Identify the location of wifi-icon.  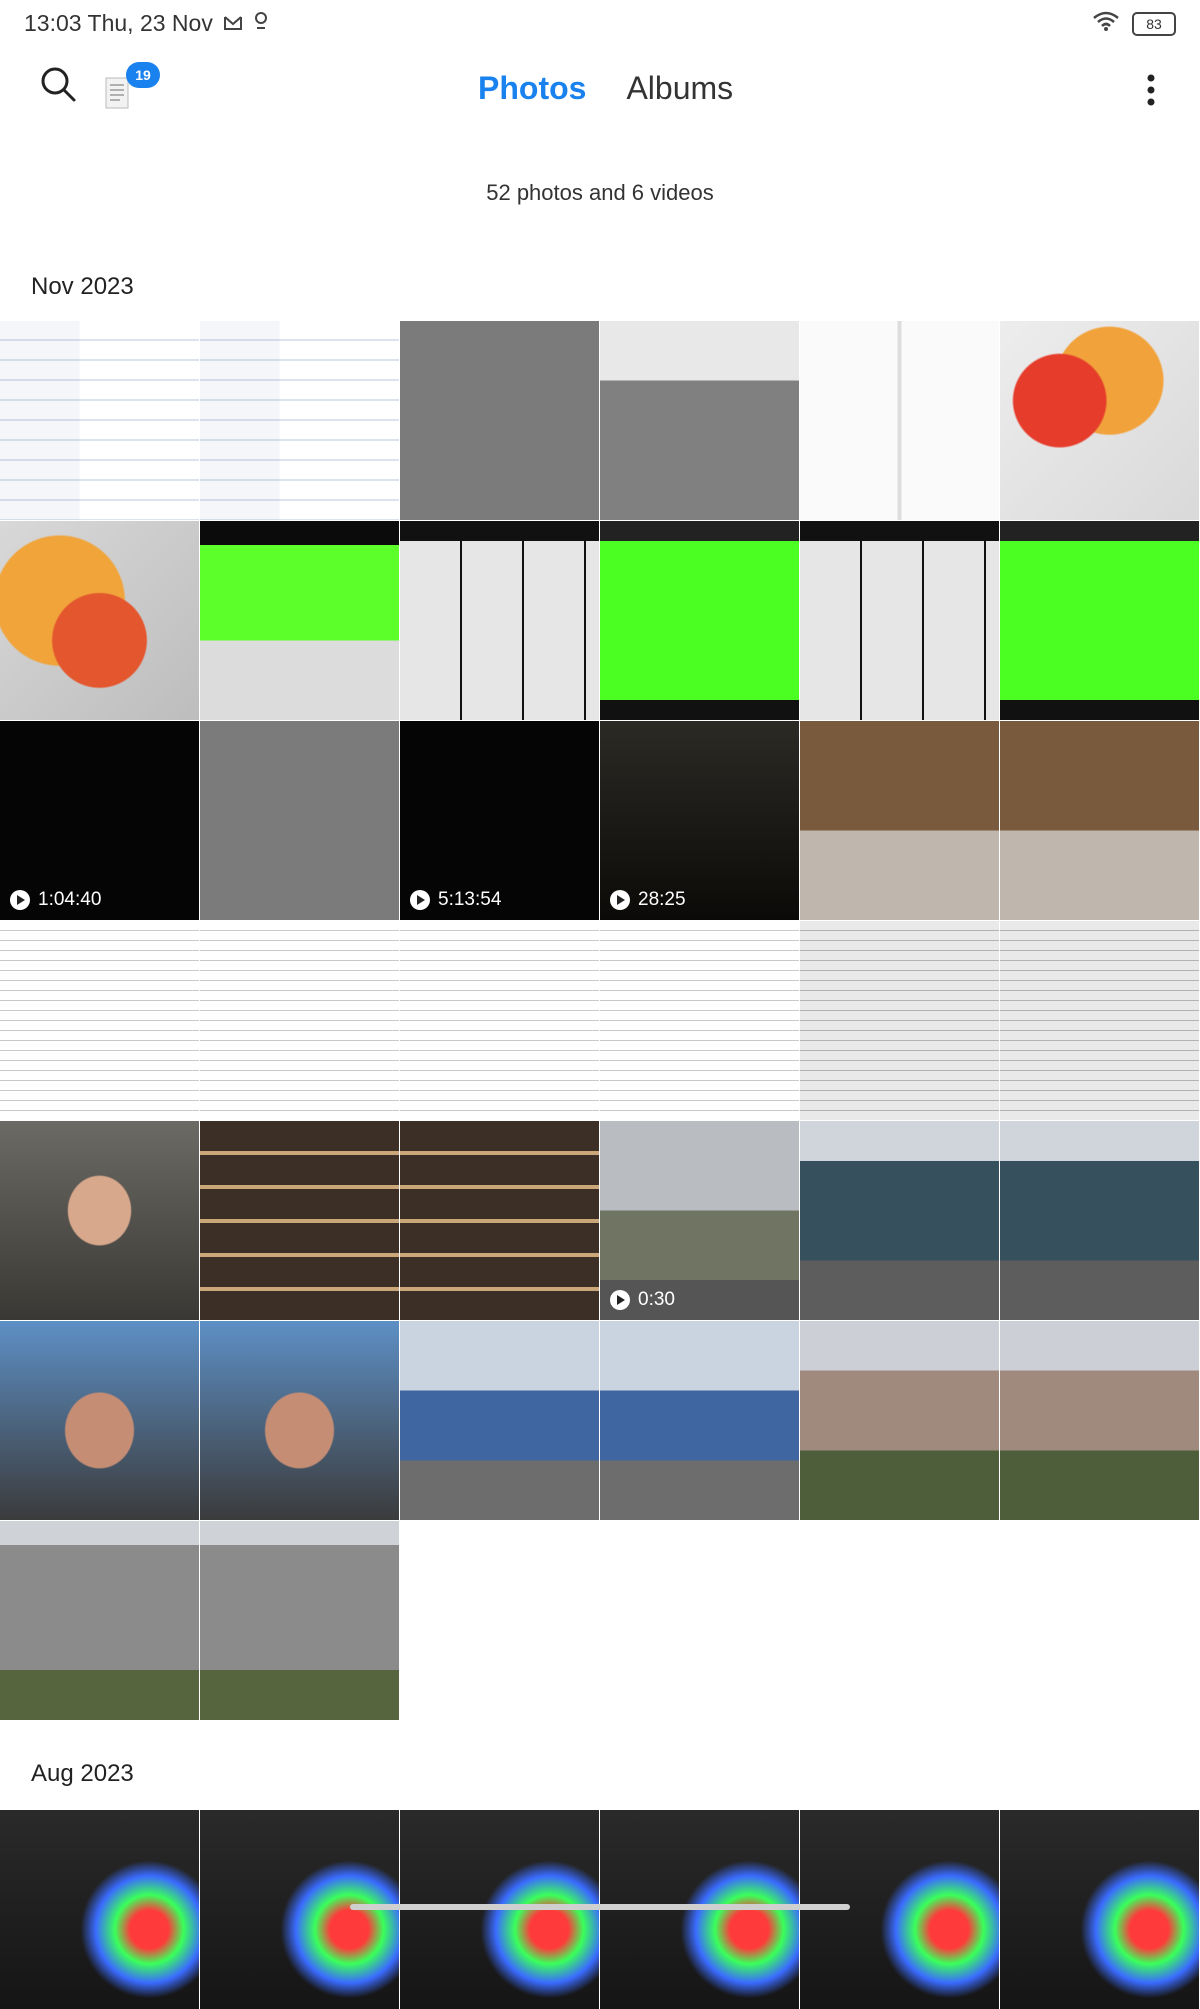
(1106, 23).